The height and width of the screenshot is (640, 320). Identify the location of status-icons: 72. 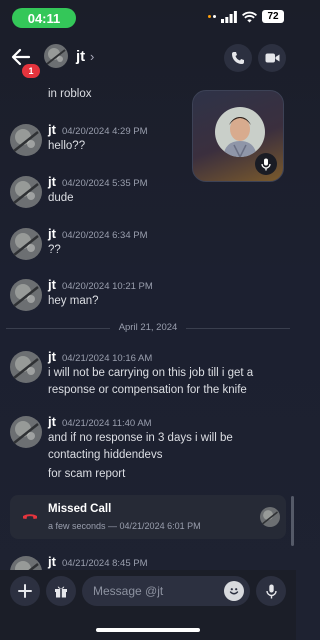
(246, 16).